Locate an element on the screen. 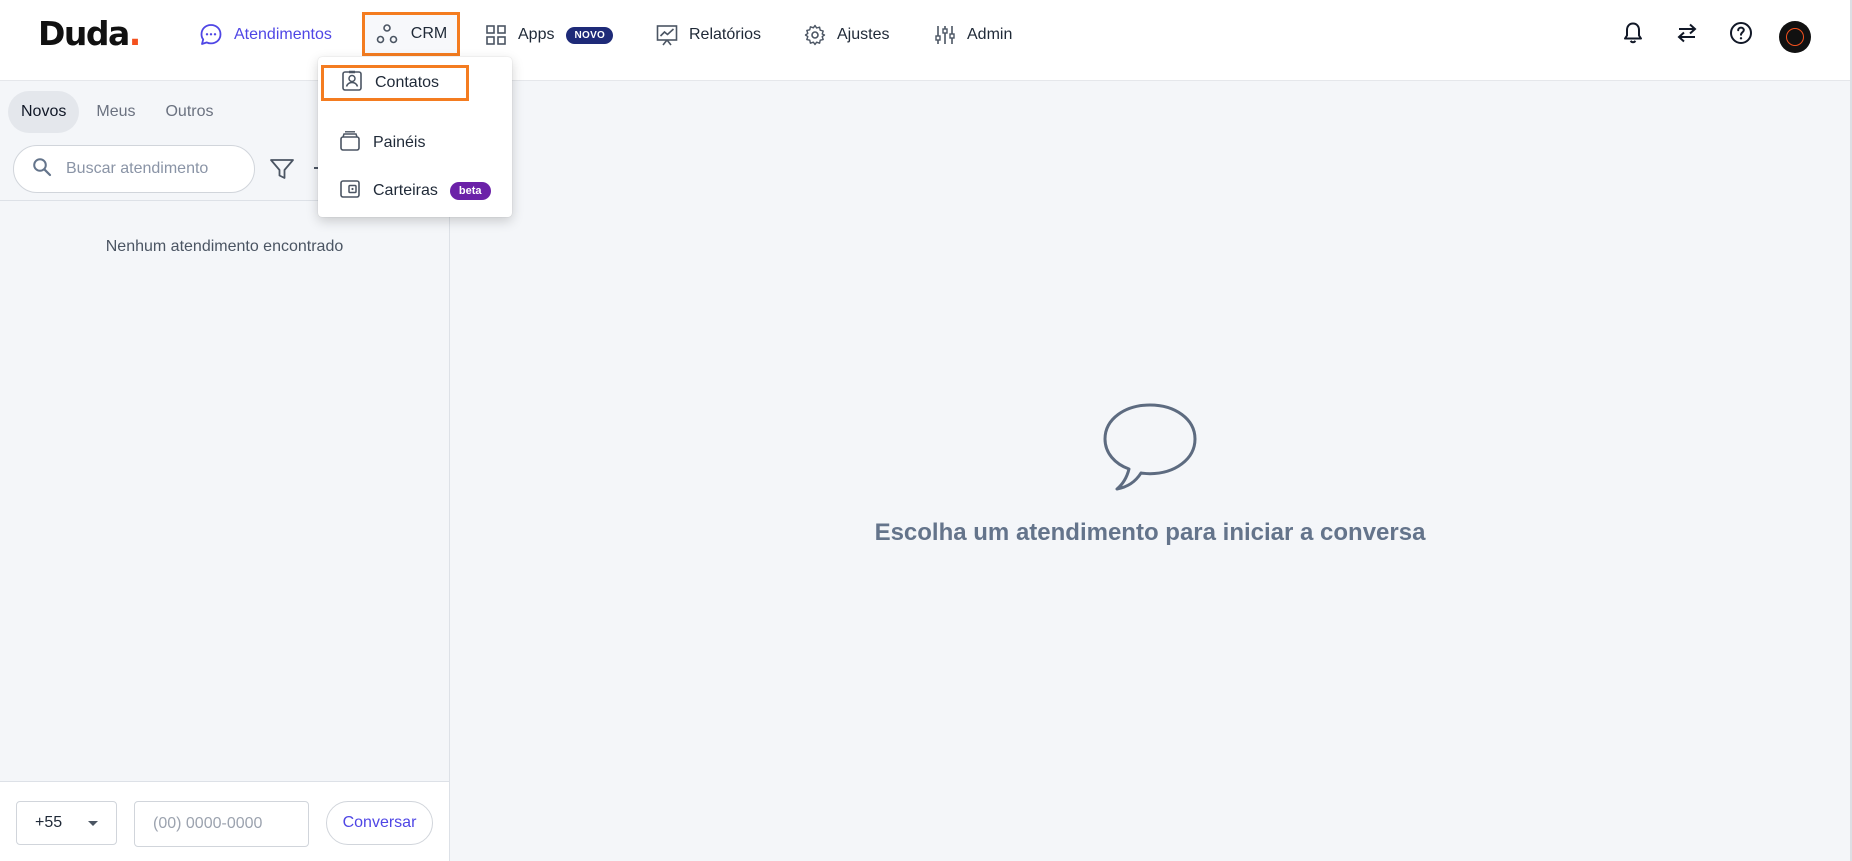 The width and height of the screenshot is (1852, 861). menu-item-carteiras: Carteiras beta is located at coordinates (415, 191).